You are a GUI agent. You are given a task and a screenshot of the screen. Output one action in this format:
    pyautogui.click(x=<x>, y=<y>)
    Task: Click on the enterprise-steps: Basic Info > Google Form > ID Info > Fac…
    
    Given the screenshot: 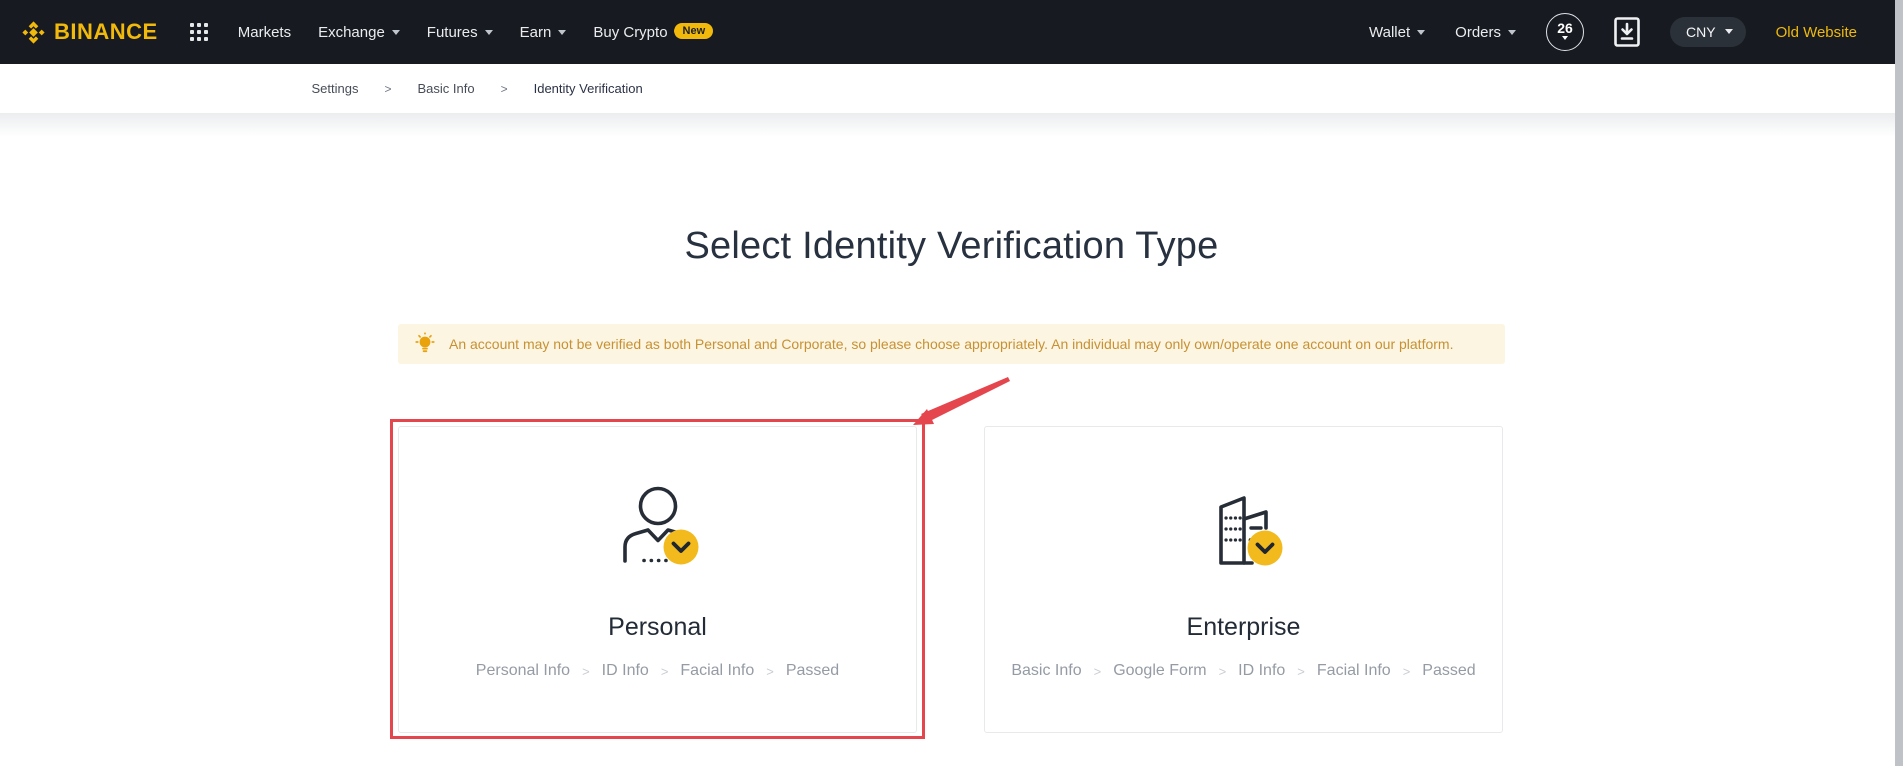 What is the action you would take?
    pyautogui.click(x=1243, y=671)
    